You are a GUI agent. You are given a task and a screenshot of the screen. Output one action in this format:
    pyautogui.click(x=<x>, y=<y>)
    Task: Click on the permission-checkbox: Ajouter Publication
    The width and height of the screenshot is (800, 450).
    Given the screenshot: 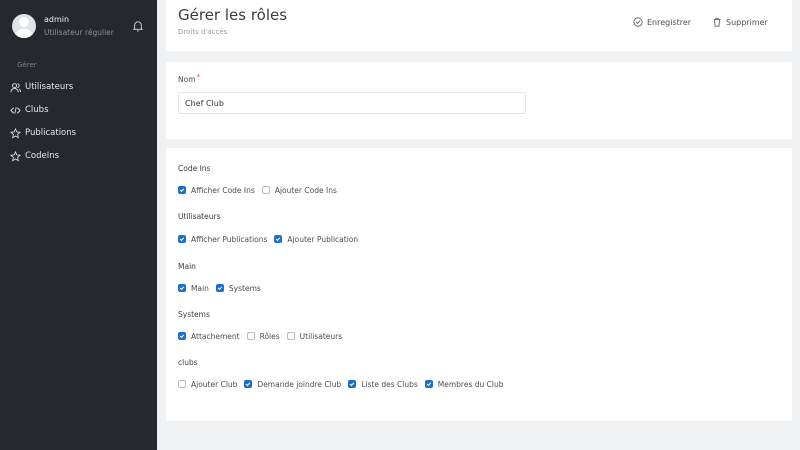 What is the action you would take?
    pyautogui.click(x=316, y=239)
    